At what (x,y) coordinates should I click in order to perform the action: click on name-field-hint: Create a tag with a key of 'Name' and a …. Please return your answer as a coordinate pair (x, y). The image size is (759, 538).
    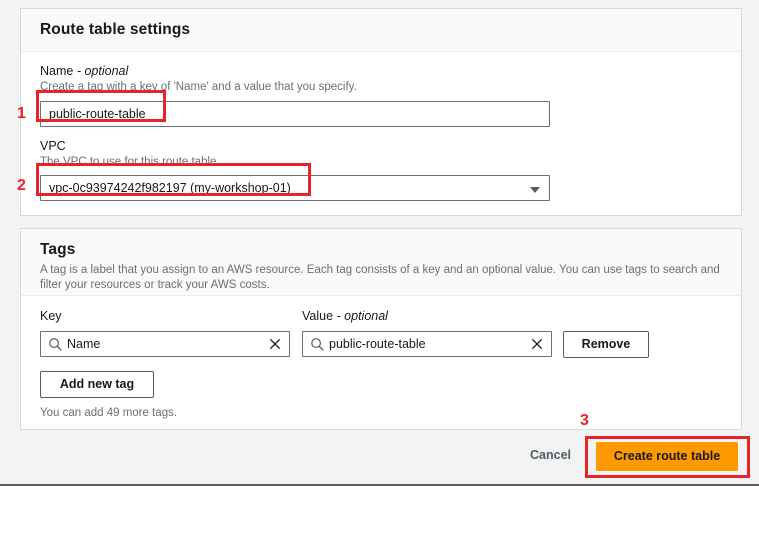
    Looking at the image, I should click on (198, 87).